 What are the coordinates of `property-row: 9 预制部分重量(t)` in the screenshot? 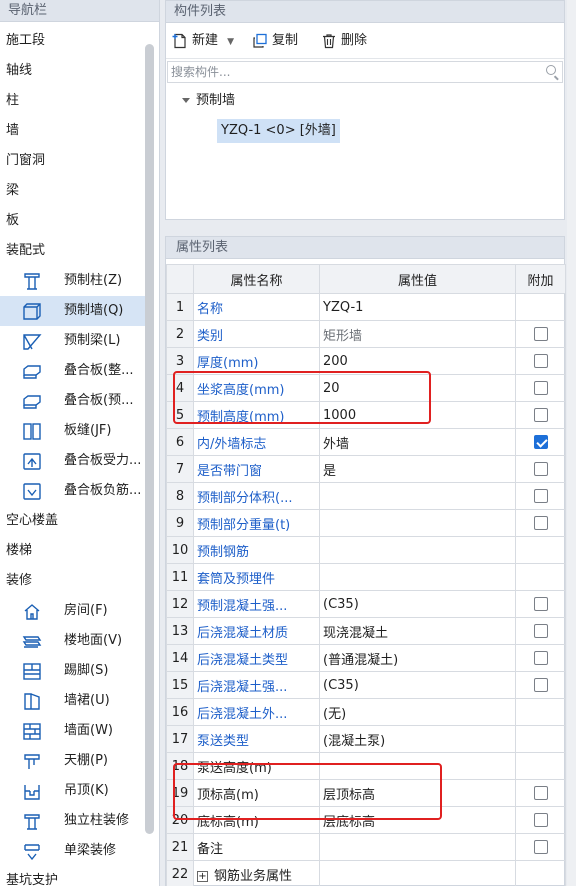 It's located at (366, 523).